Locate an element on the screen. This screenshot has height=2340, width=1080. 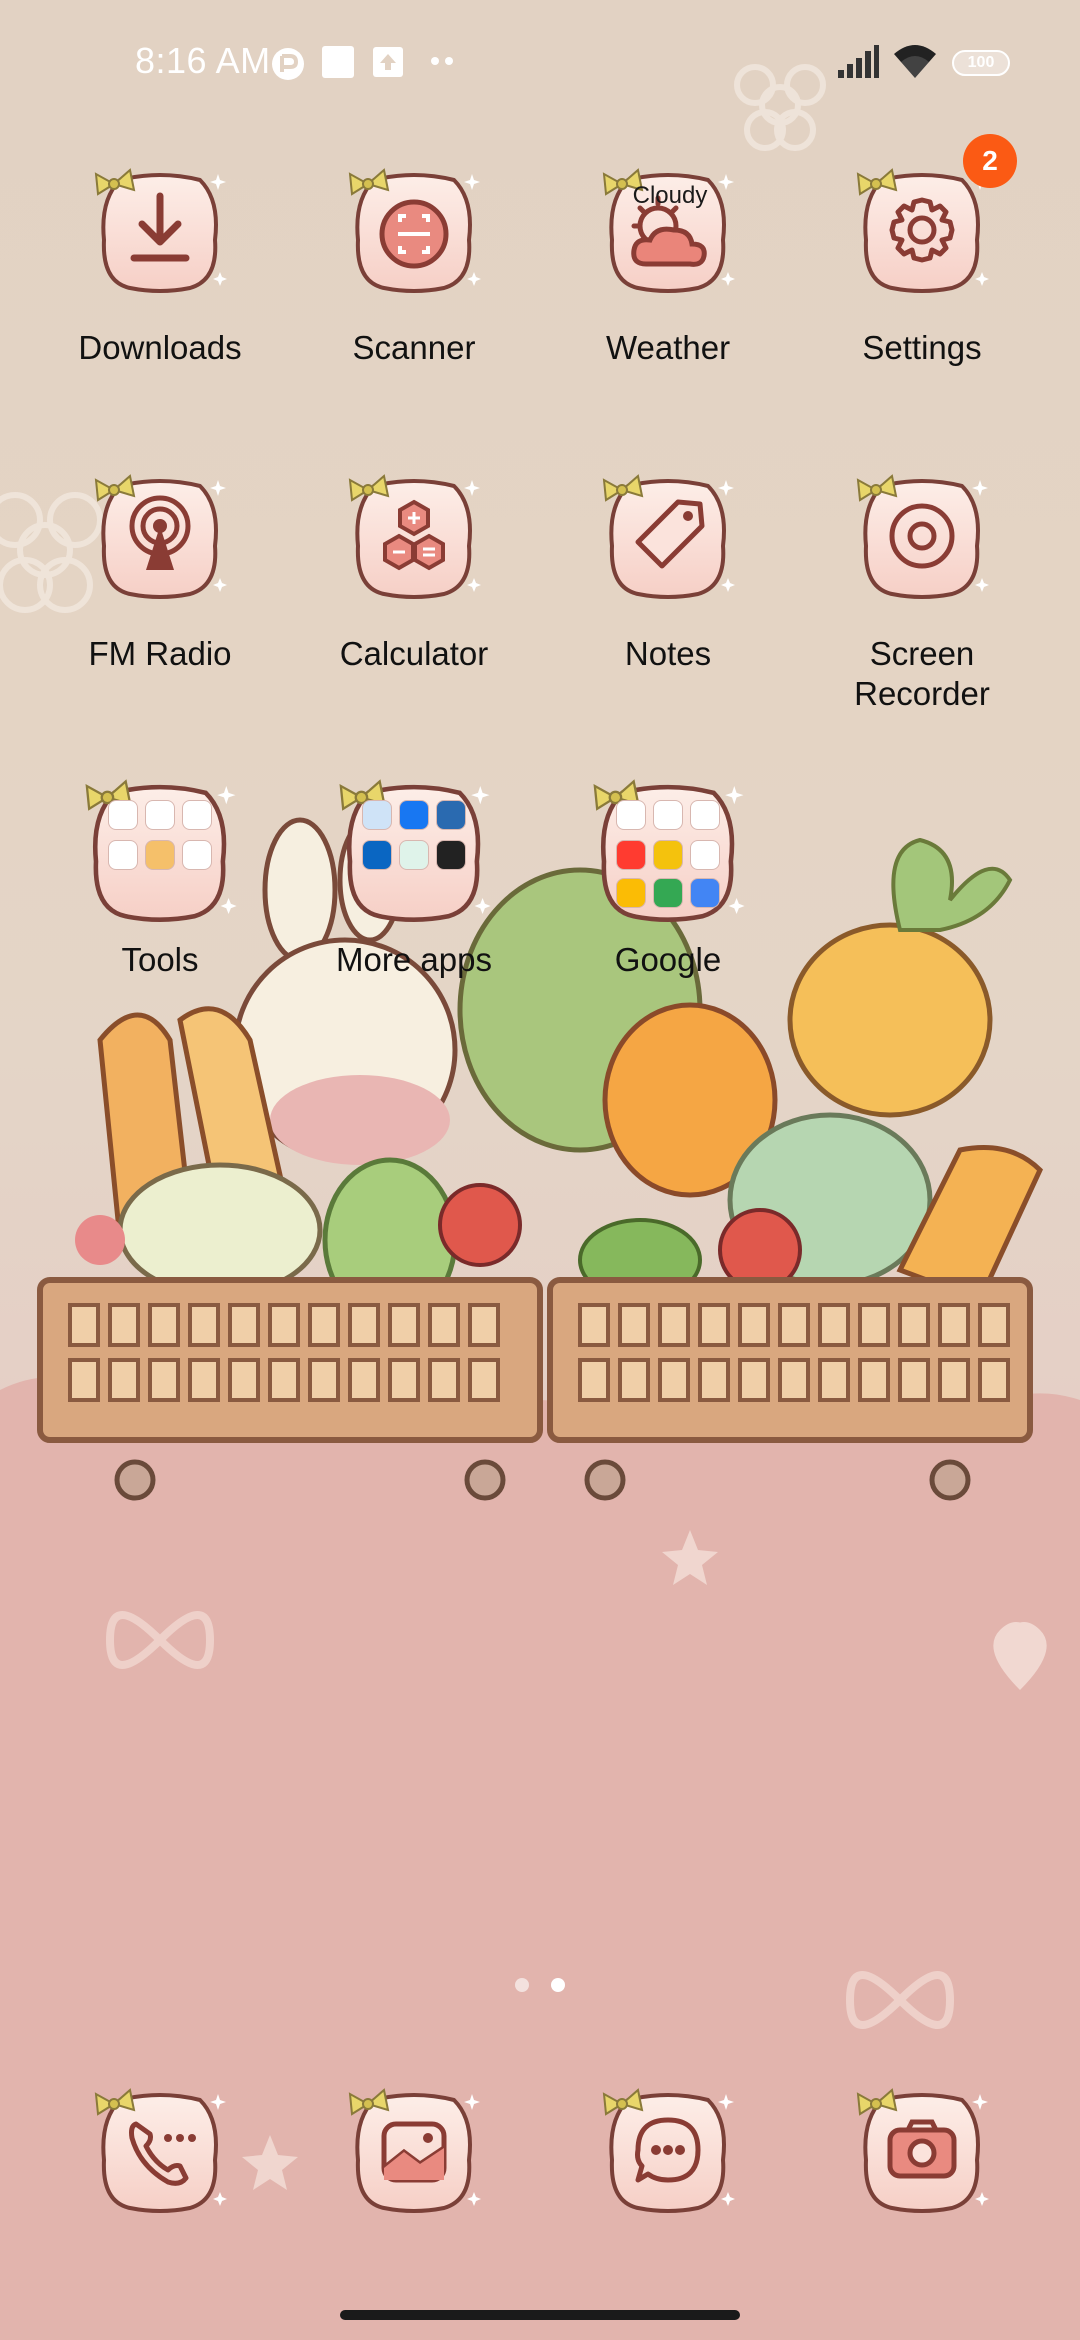
app-fm-radio: FM Radio is located at coordinates (160, 576).